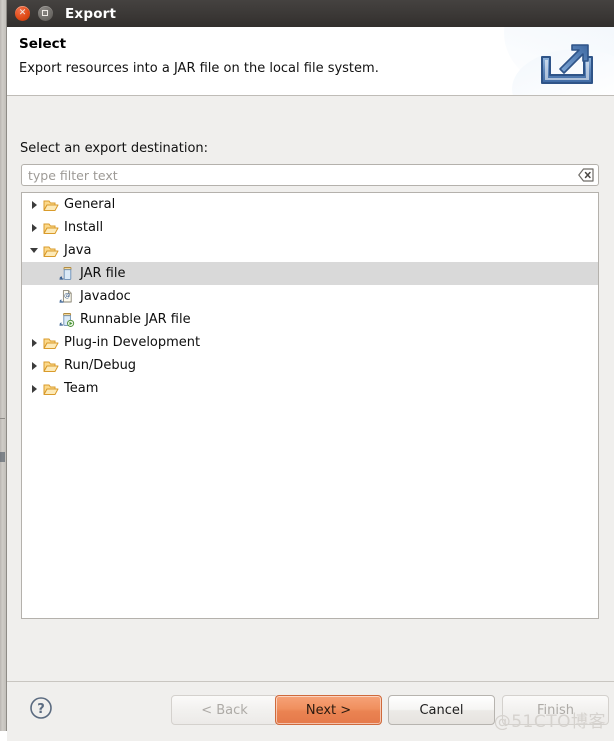 The height and width of the screenshot is (741, 614). What do you see at coordinates (586, 175) in the screenshot?
I see `clear-filter-icon` at bounding box center [586, 175].